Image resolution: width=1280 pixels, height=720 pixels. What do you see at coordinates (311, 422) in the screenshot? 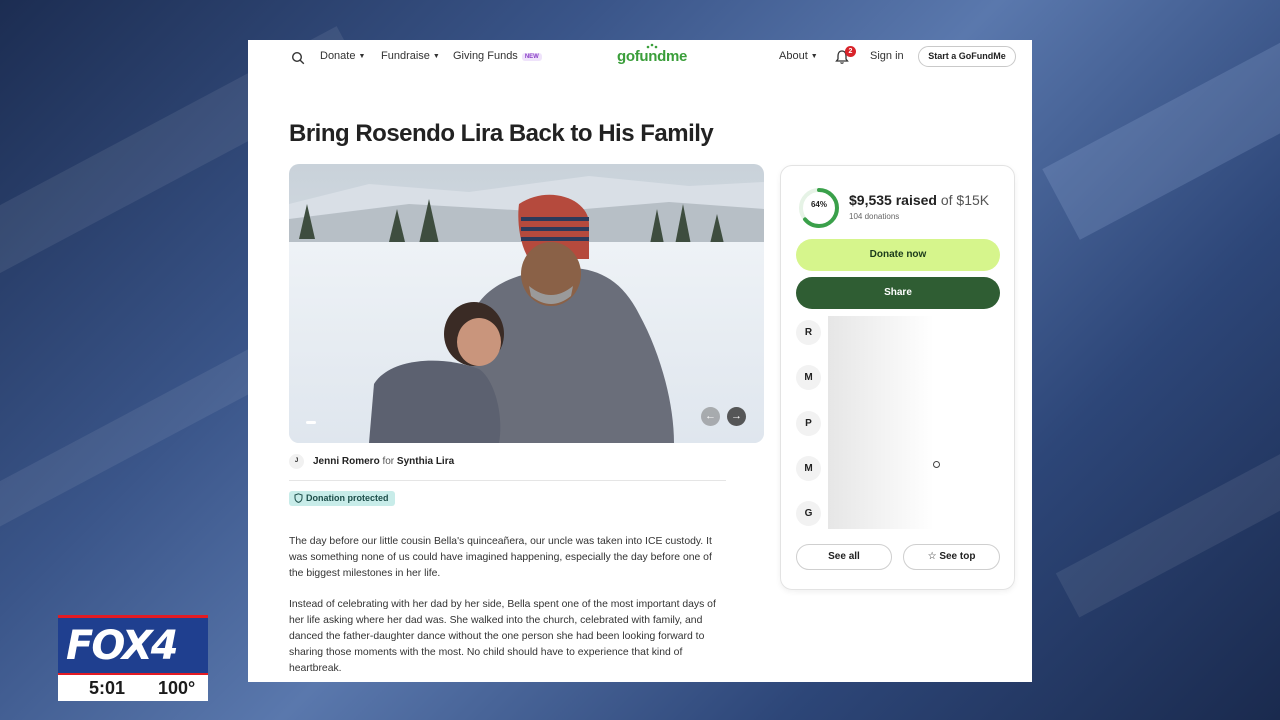
I see `photo-indicator` at bounding box center [311, 422].